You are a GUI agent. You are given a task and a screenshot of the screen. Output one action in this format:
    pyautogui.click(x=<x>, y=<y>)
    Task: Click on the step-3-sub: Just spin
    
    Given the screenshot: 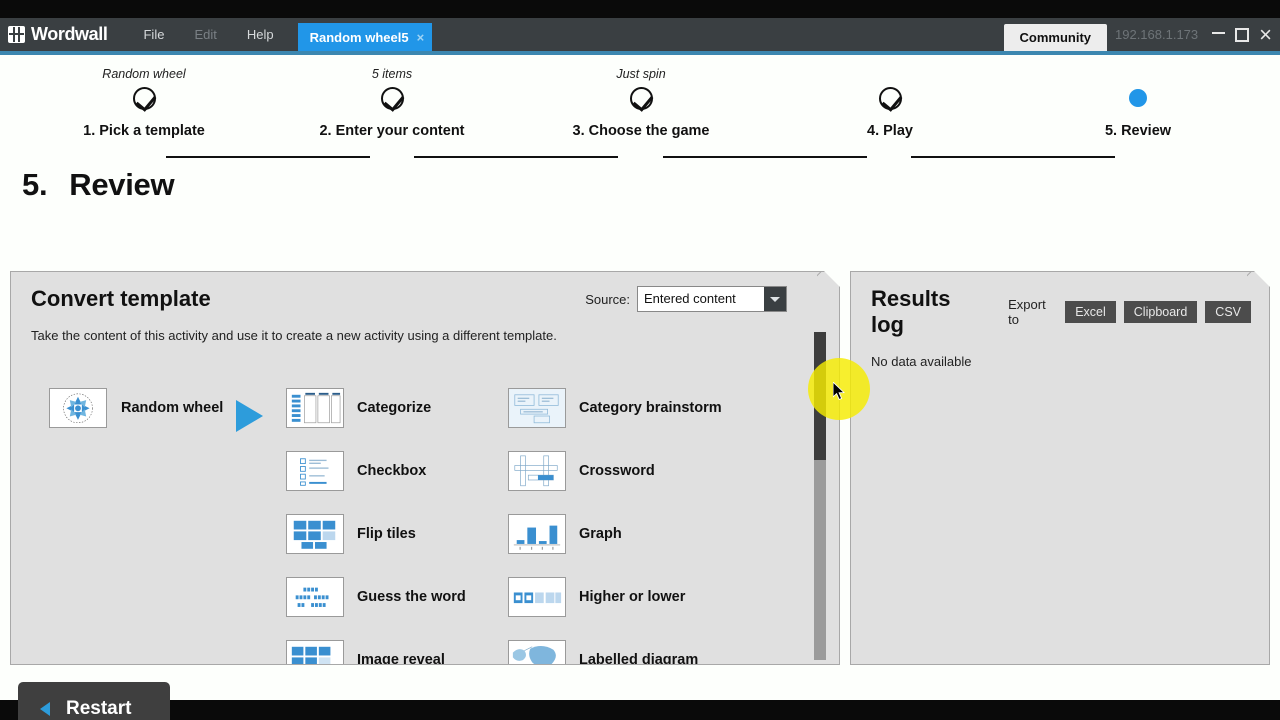 What is the action you would take?
    pyautogui.click(x=641, y=74)
    